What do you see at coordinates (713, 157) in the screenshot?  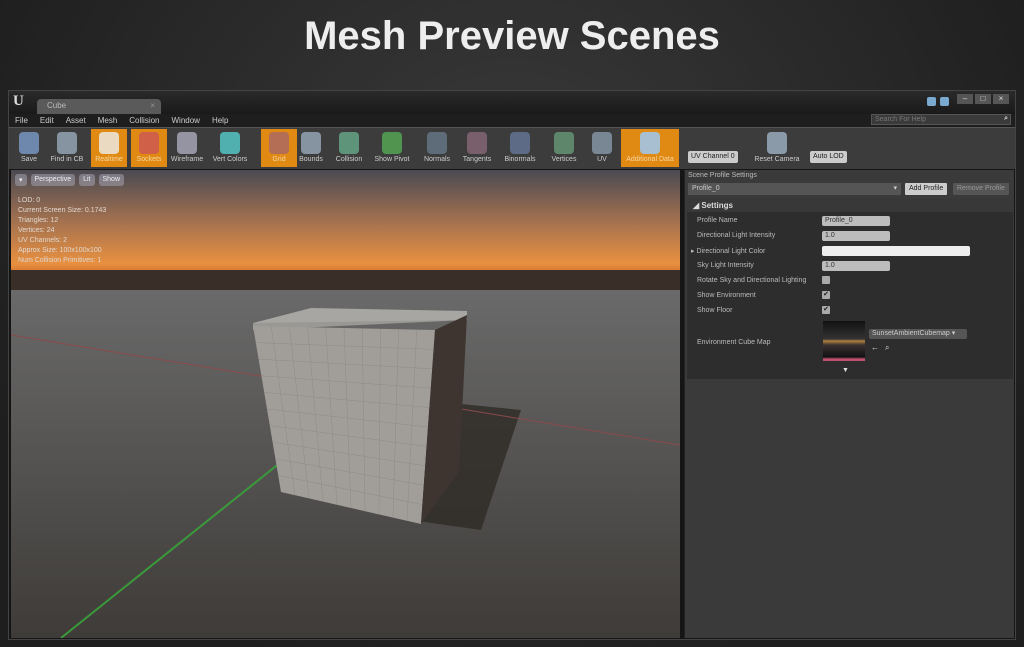 I see `uv-channel-dropdown: UV Channel 0` at bounding box center [713, 157].